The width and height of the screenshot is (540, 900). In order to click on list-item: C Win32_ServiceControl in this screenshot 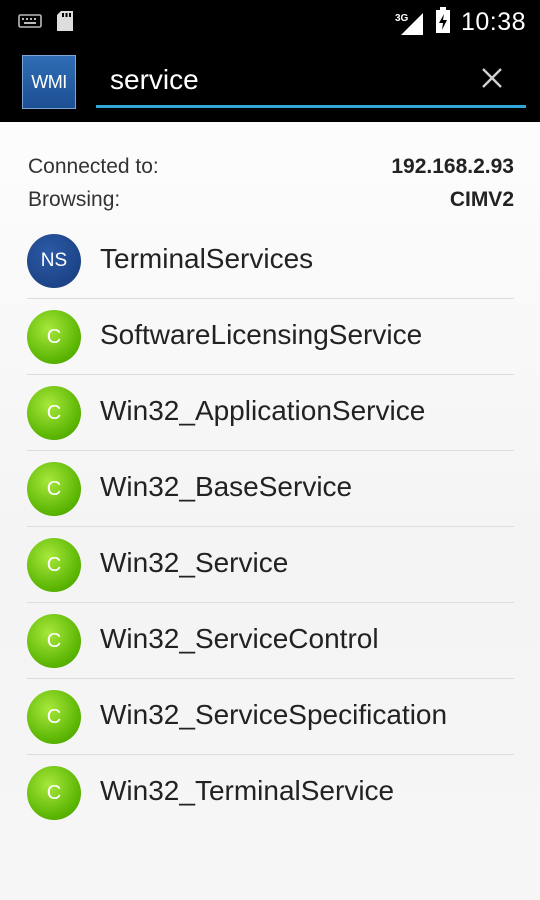, I will do `click(270, 640)`.